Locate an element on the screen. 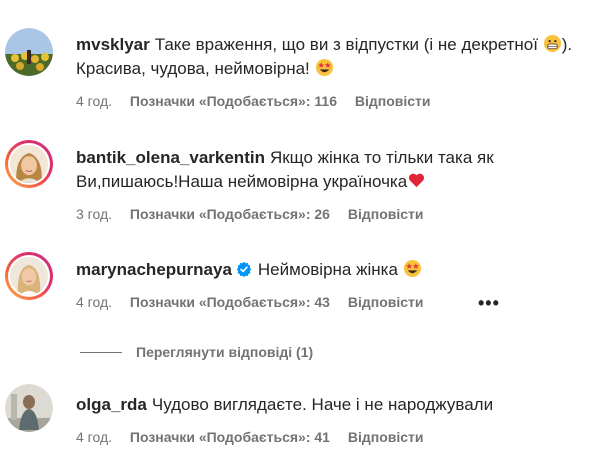 Image resolution: width=600 pixels, height=466 pixels. comment-likes: Позначки «Подобається»: 116 is located at coordinates (233, 101).